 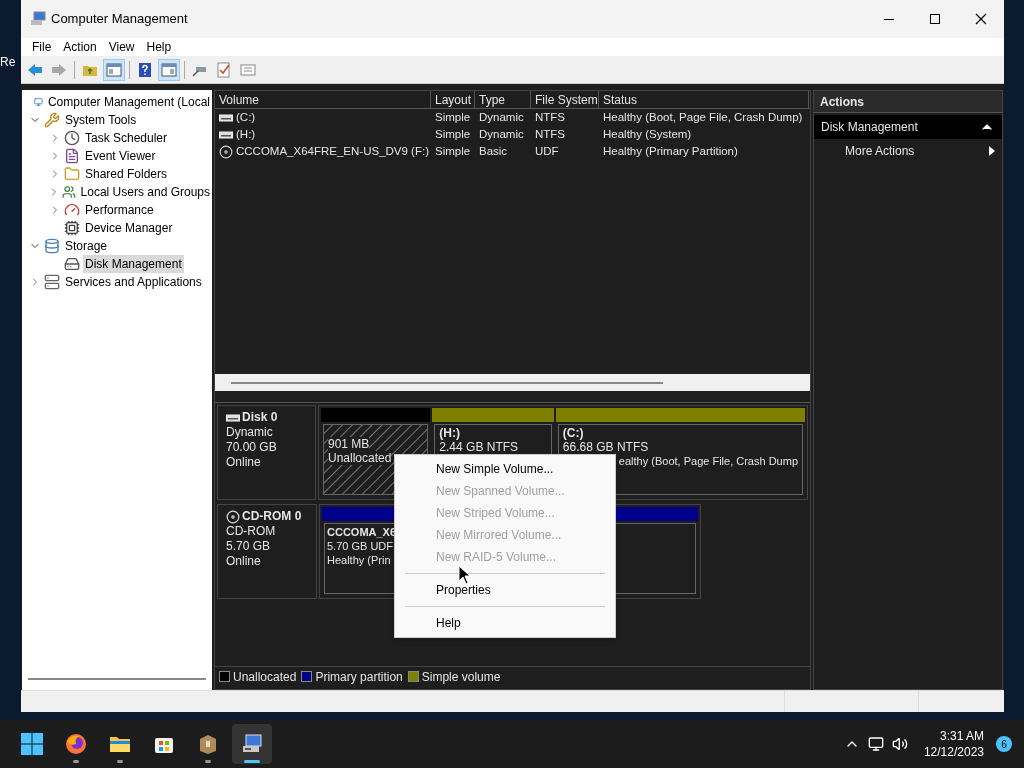 What do you see at coordinates (252, 447) in the screenshot?
I see `disk-info: 70.00 GB` at bounding box center [252, 447].